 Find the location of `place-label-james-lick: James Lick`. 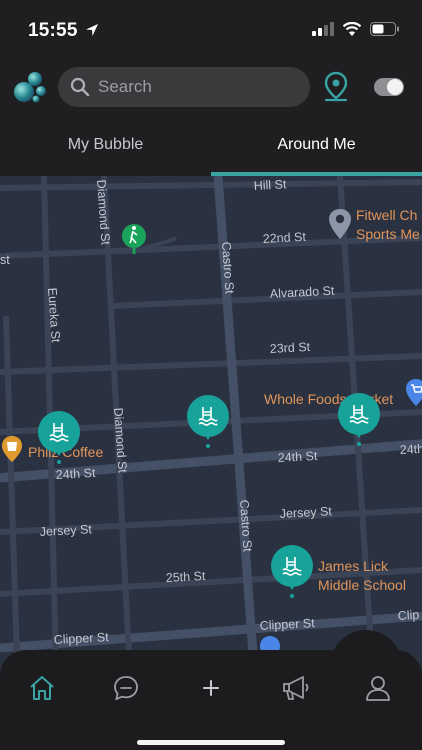

place-label-james-lick: James Lick is located at coordinates (353, 566).